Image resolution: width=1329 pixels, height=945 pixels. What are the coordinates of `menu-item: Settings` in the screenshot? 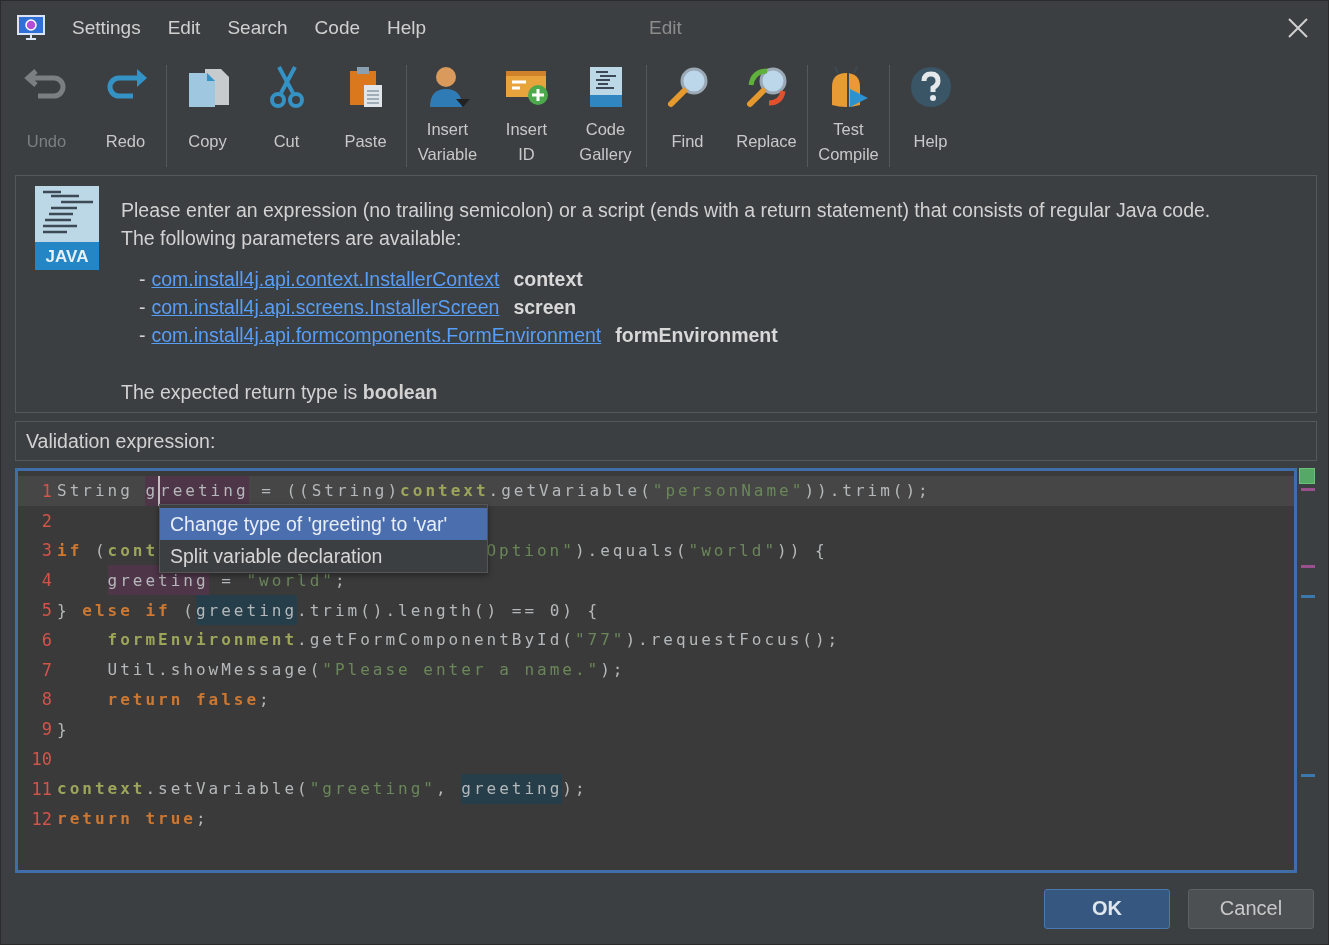 It's located at (106, 28).